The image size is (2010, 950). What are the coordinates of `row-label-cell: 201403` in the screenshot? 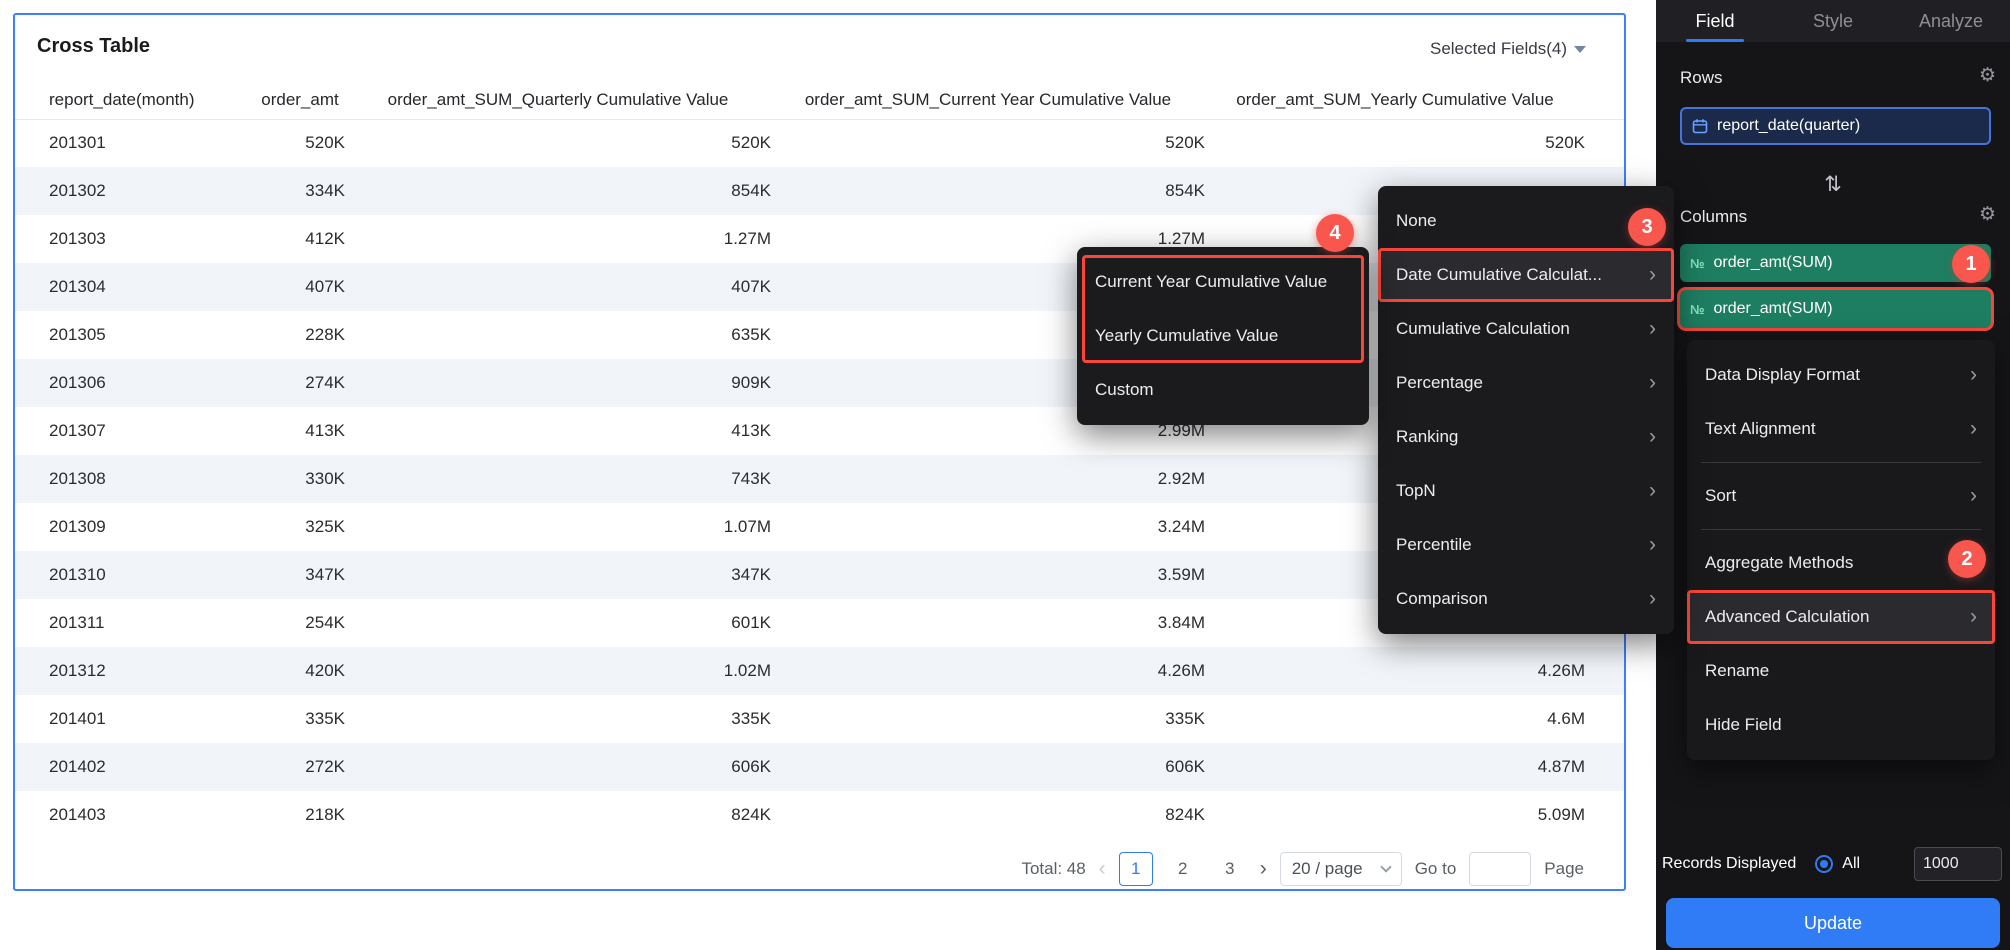 It's located at (77, 814).